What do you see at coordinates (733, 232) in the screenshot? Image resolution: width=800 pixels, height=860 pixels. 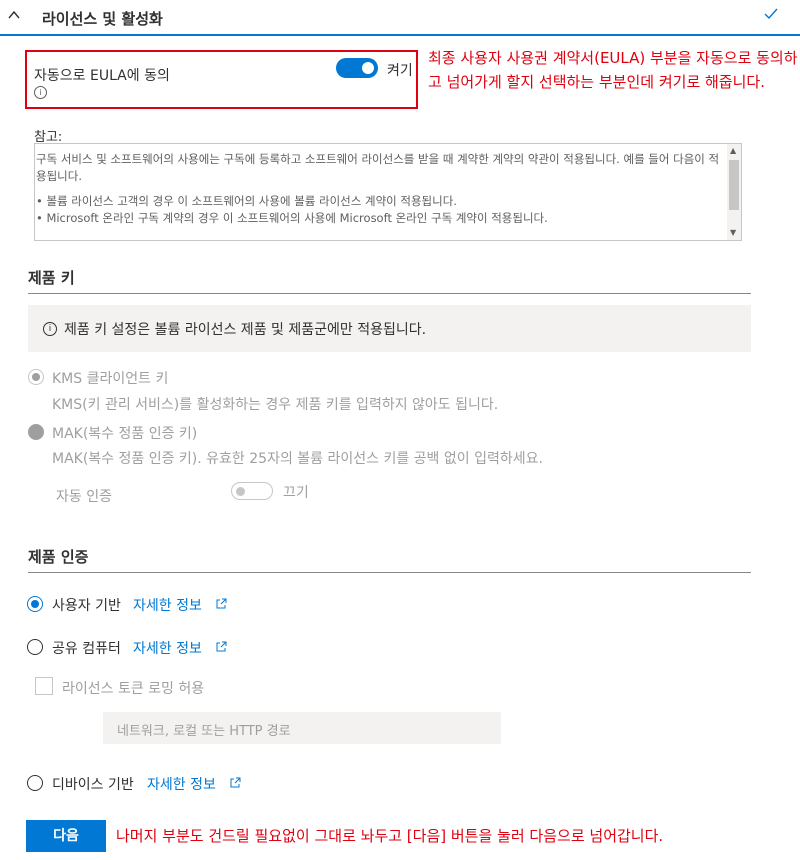 I see `scroll-down-icon: ▼` at bounding box center [733, 232].